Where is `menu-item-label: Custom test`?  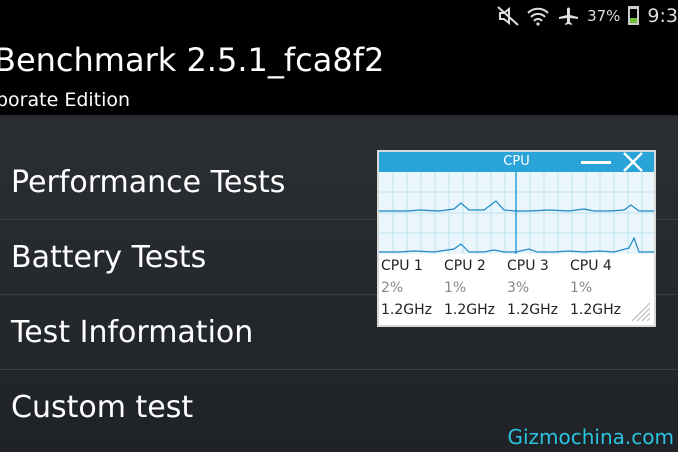 menu-item-label: Custom test is located at coordinates (102, 407).